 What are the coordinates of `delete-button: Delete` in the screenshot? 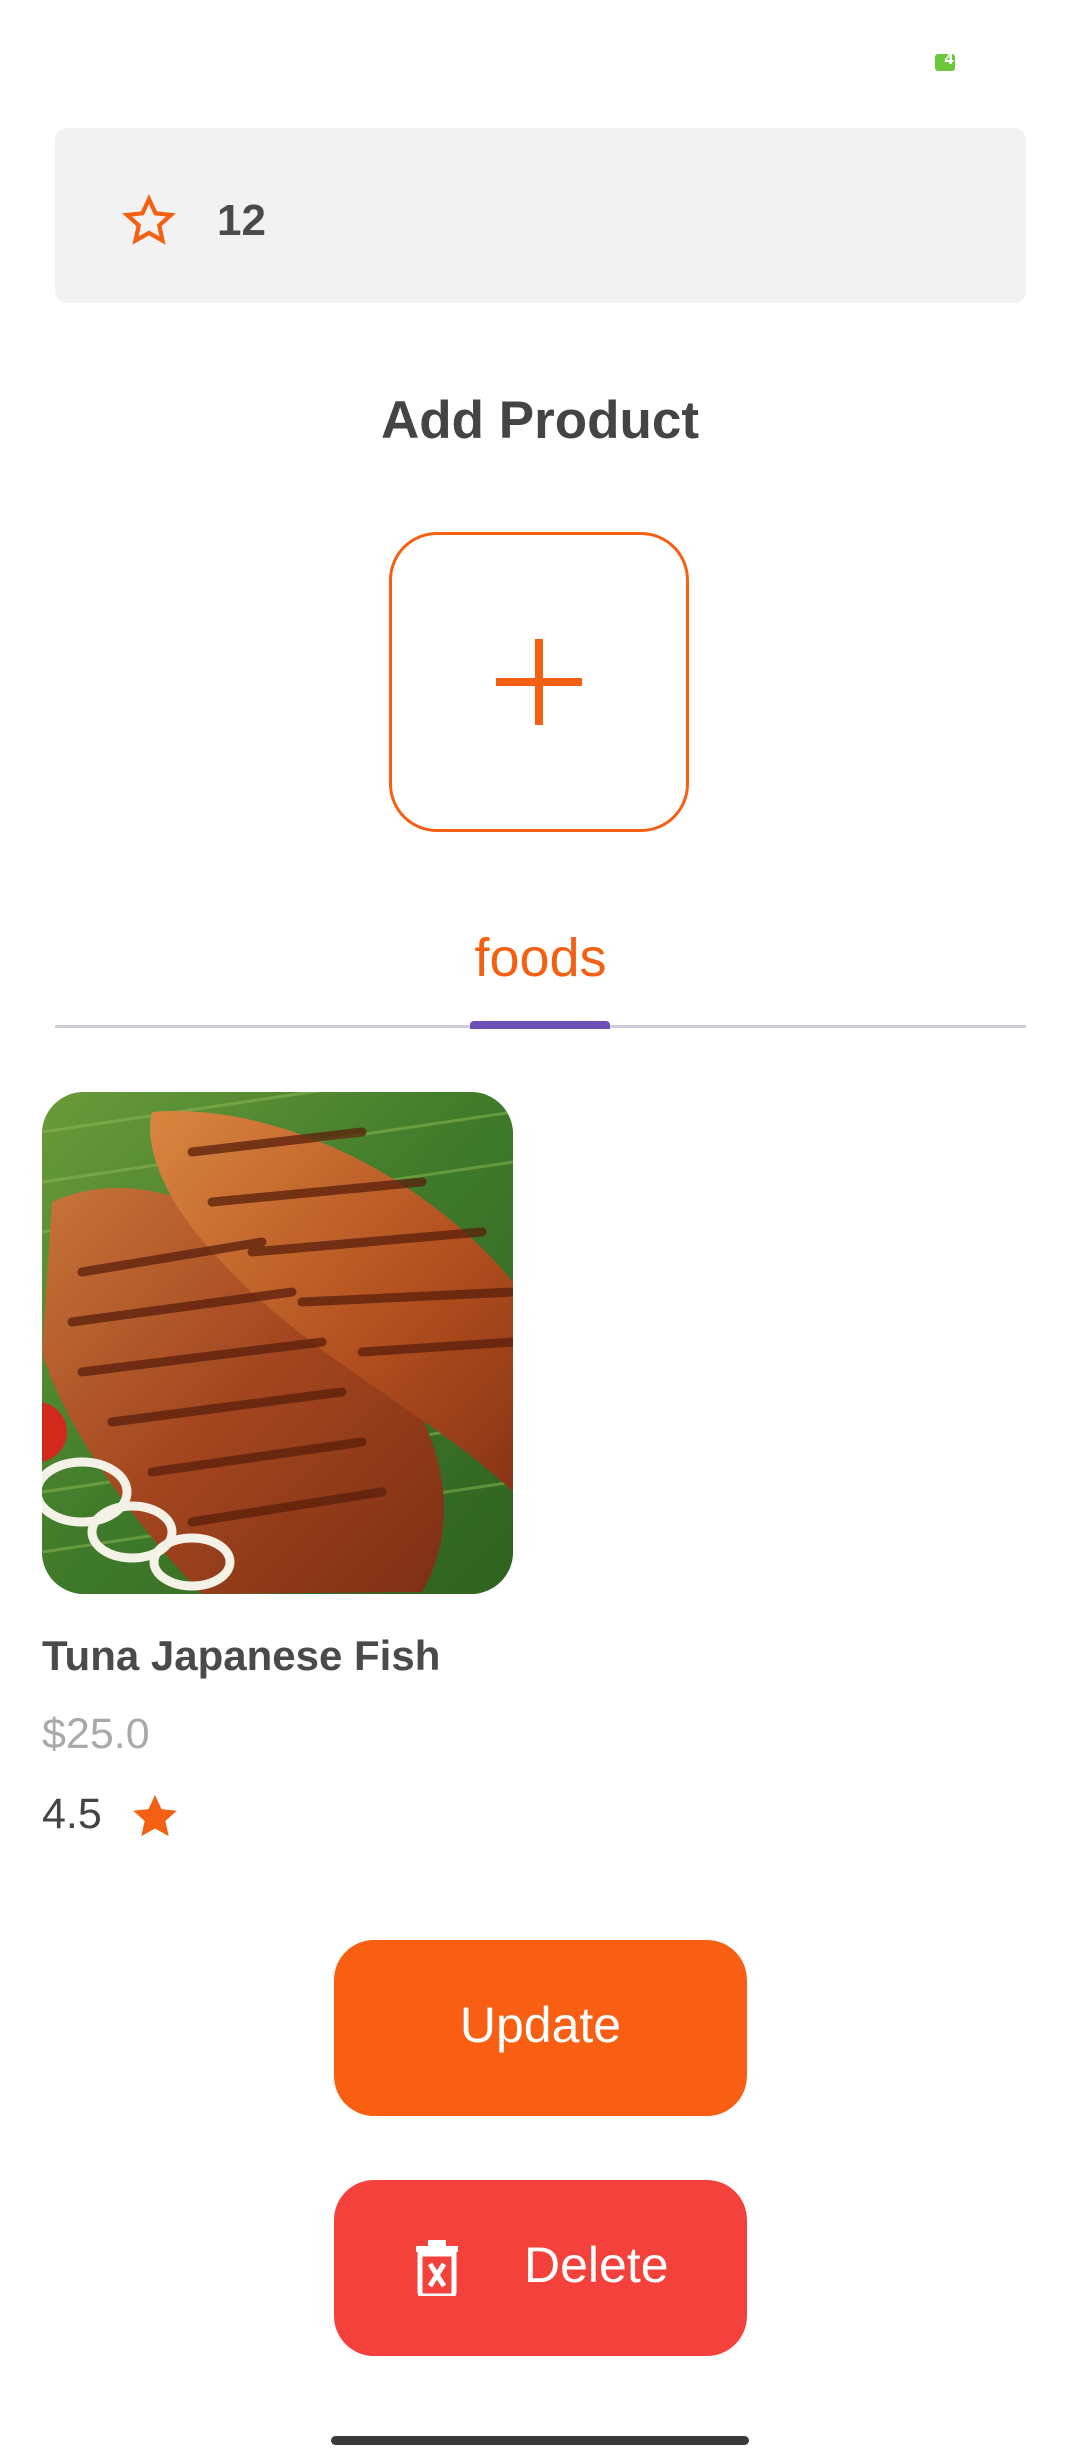 It's located at (540, 2268).